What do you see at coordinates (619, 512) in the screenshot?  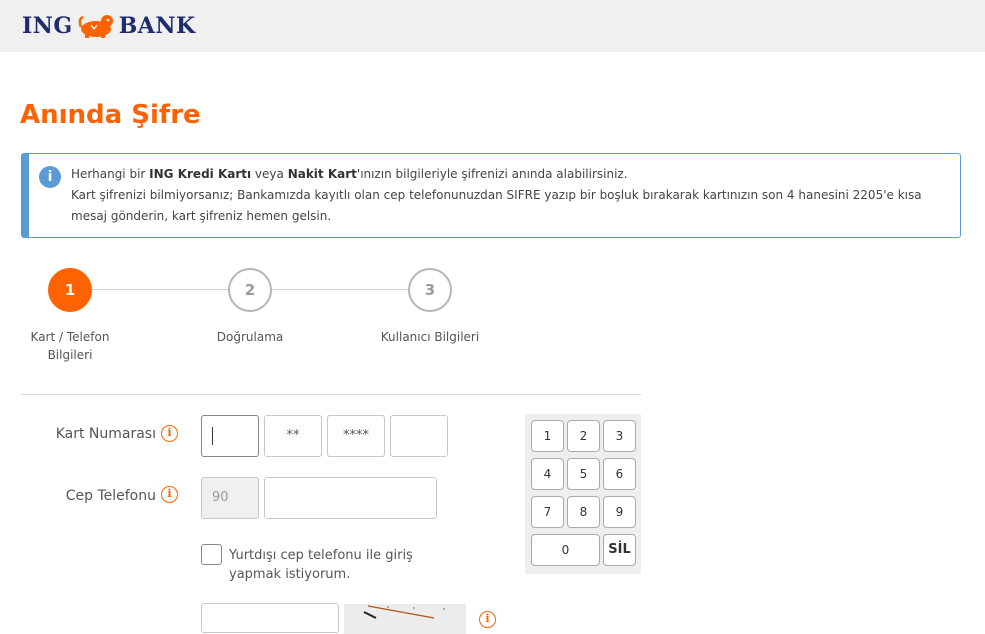 I see `keypad-key-9: 9` at bounding box center [619, 512].